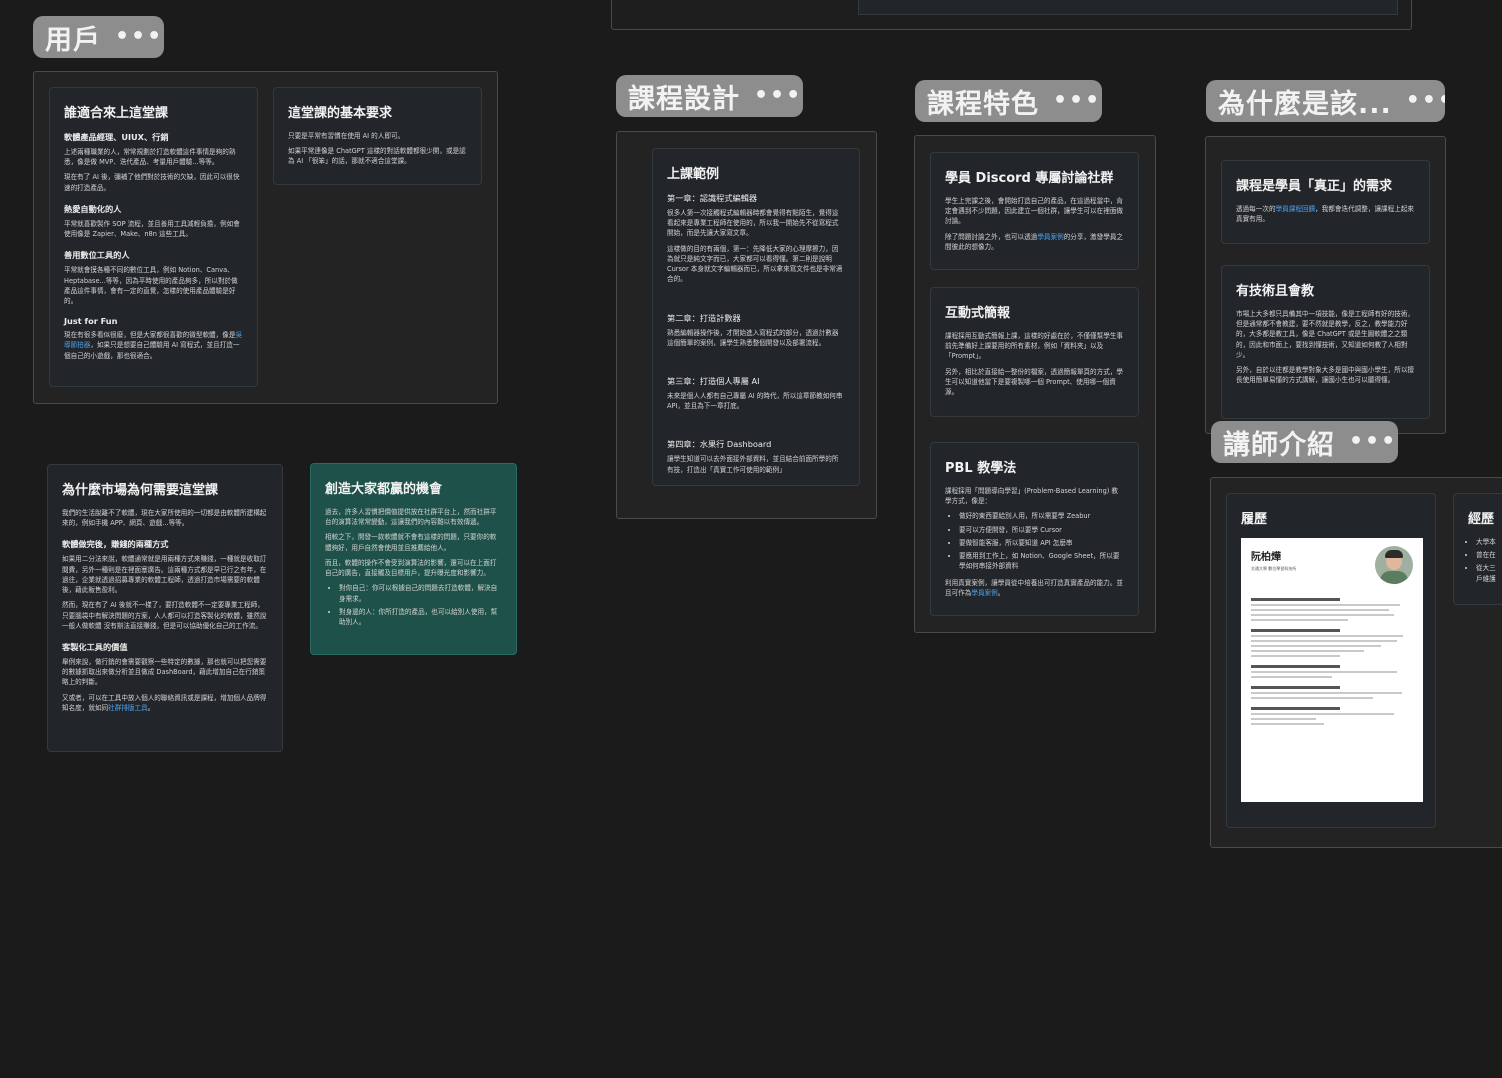 The width and height of the screenshot is (1502, 1078). I want to click on card-heading: Just for Fun, so click(91, 321).